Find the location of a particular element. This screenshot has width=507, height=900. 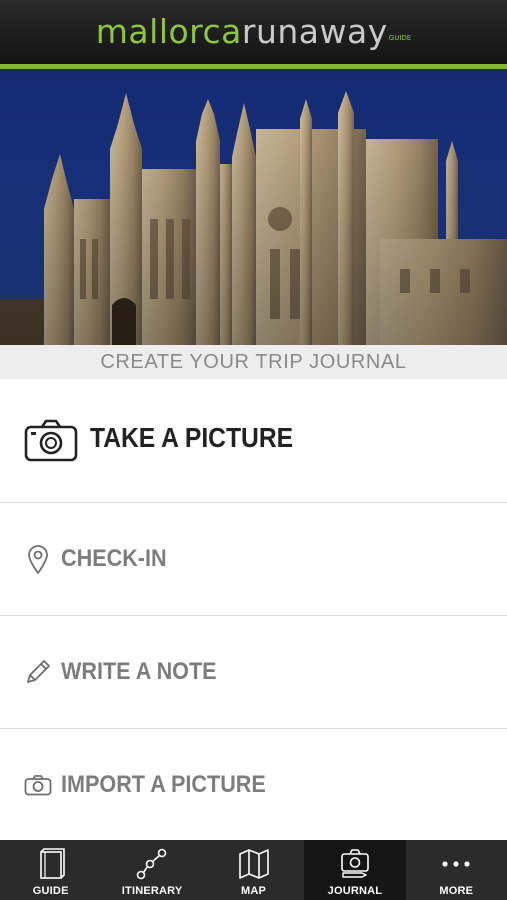

write-note-label: WRITE A NOTE is located at coordinates (139, 671).